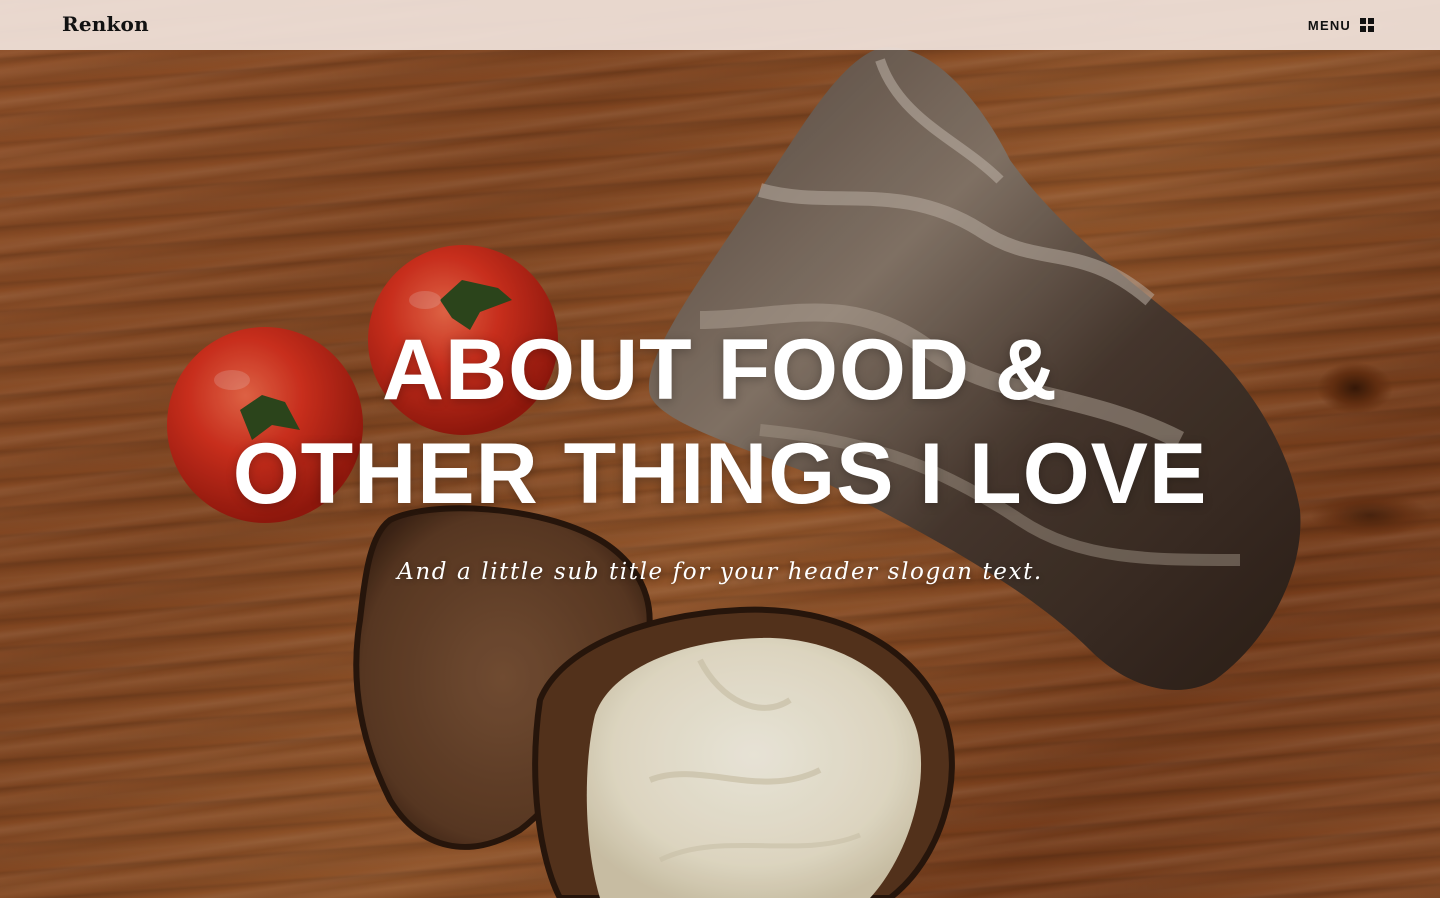 Image resolution: width=1440 pixels, height=898 pixels. What do you see at coordinates (720, 370) in the screenshot?
I see `hero-title-line-1: ABOUT FOOD &` at bounding box center [720, 370].